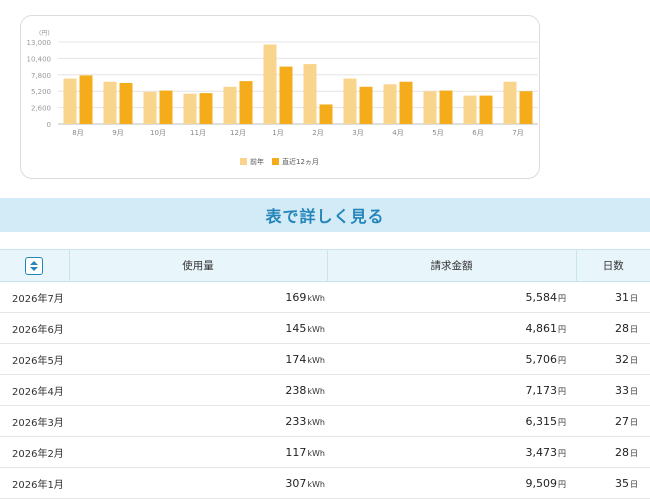 The image size is (650, 499). Describe the element at coordinates (451, 328) in the screenshot. I see `row-amount: 4,861円` at that location.